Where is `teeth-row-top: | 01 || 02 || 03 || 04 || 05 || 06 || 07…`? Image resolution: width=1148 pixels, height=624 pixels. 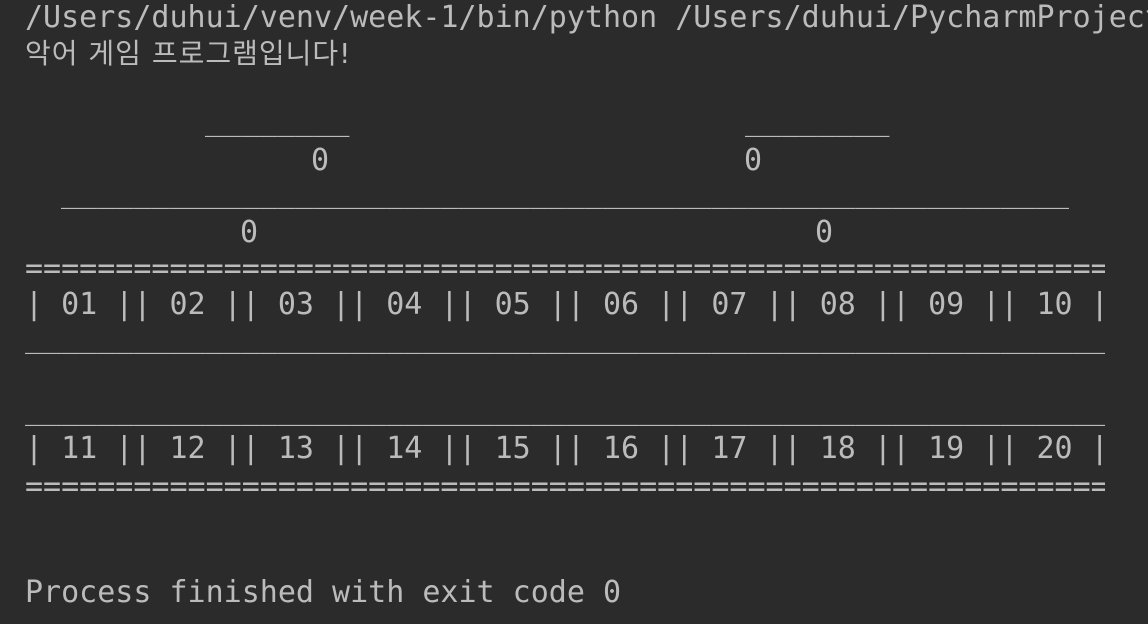 teeth-row-top: | 01 || 02 || 03 || 04 || 05 || 06 || 07… is located at coordinates (567, 304).